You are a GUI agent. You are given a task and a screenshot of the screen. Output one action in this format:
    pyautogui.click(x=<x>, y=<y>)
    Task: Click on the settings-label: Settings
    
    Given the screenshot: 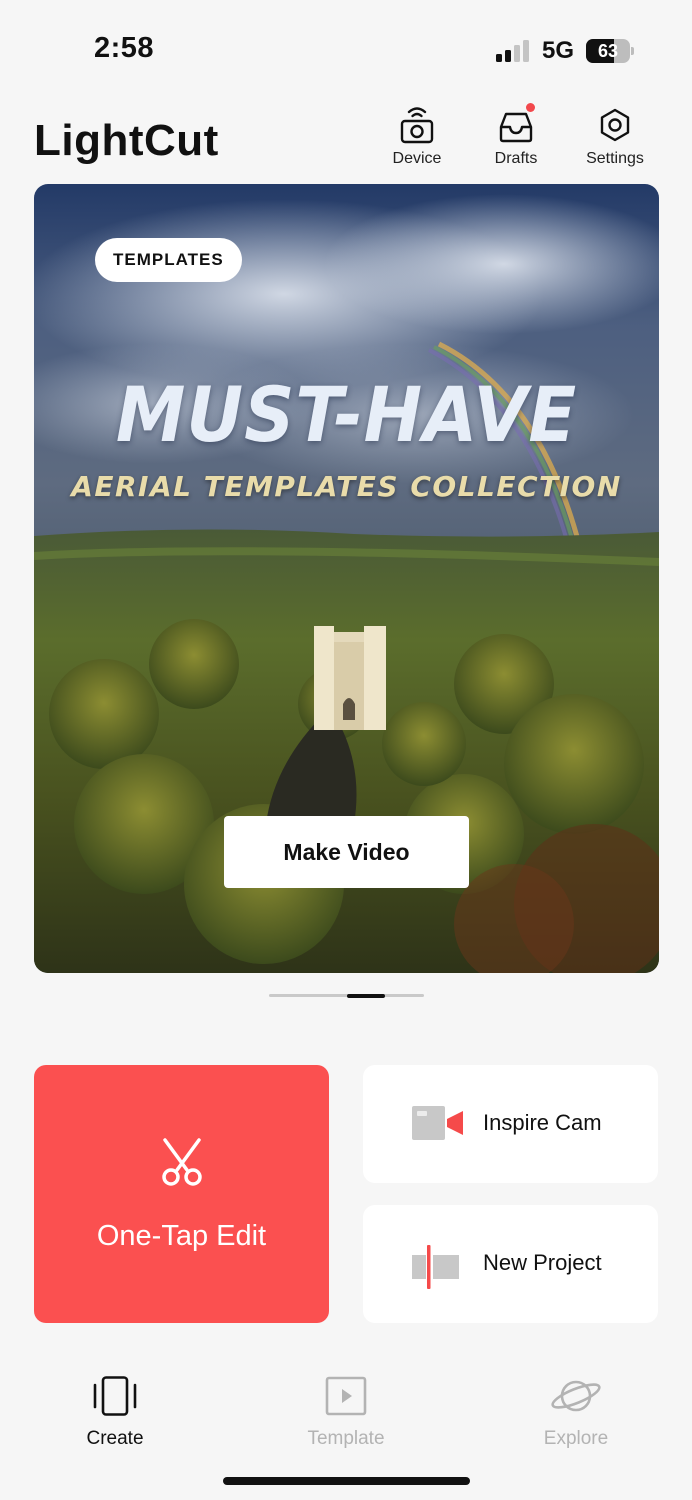 What is the action you would take?
    pyautogui.click(x=615, y=158)
    